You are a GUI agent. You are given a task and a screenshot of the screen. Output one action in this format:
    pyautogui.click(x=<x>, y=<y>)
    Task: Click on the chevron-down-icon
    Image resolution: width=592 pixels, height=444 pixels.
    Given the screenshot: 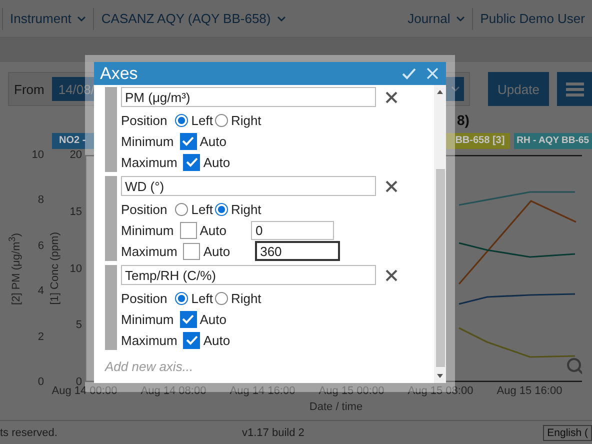 What is the action you would take?
    pyautogui.click(x=455, y=89)
    